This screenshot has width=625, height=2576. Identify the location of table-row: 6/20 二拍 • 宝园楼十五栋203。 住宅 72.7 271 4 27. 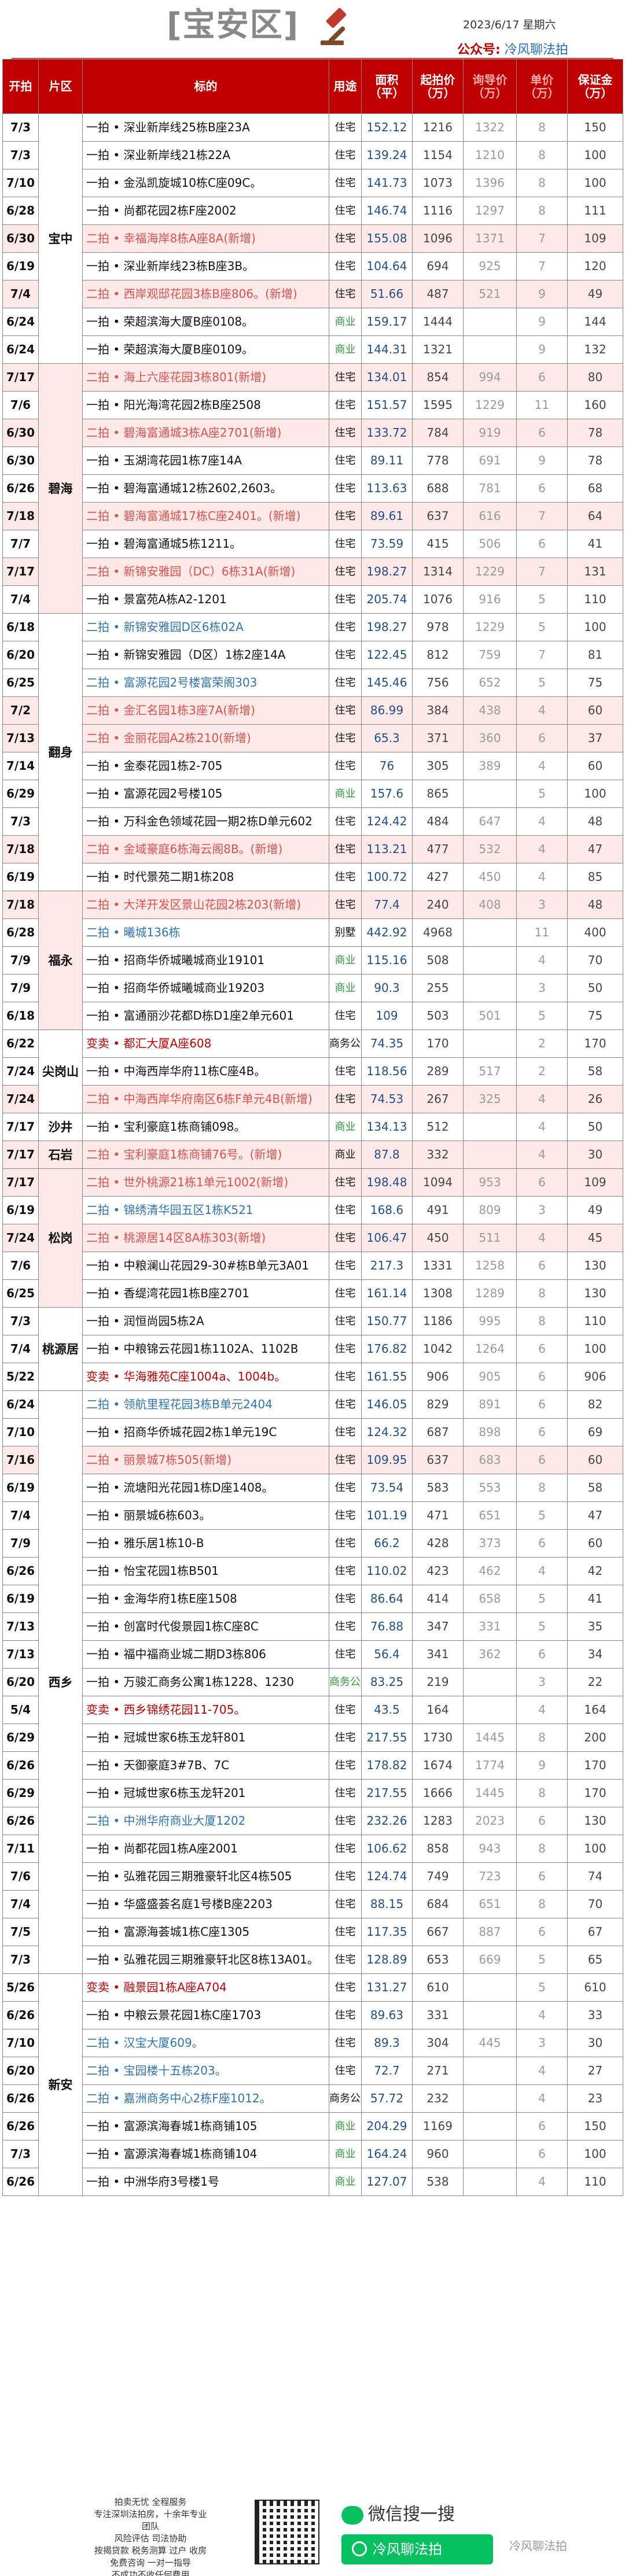
(312, 2071).